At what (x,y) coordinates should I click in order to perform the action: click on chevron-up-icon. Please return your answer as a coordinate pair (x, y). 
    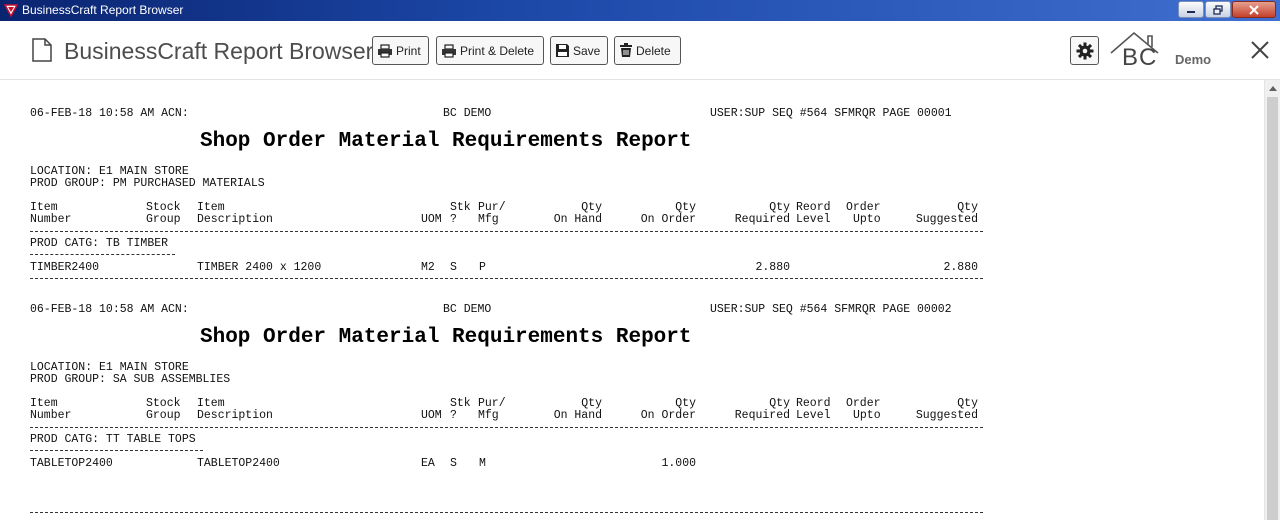
    Looking at the image, I should click on (1272, 88).